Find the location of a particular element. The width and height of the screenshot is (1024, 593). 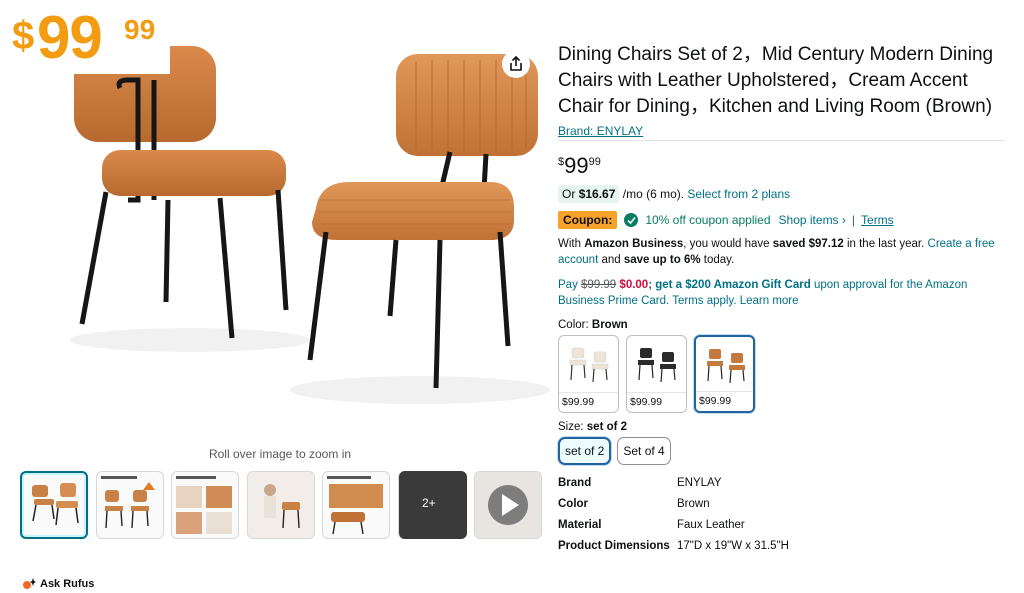

gift-t1: Pay is located at coordinates (568, 285).